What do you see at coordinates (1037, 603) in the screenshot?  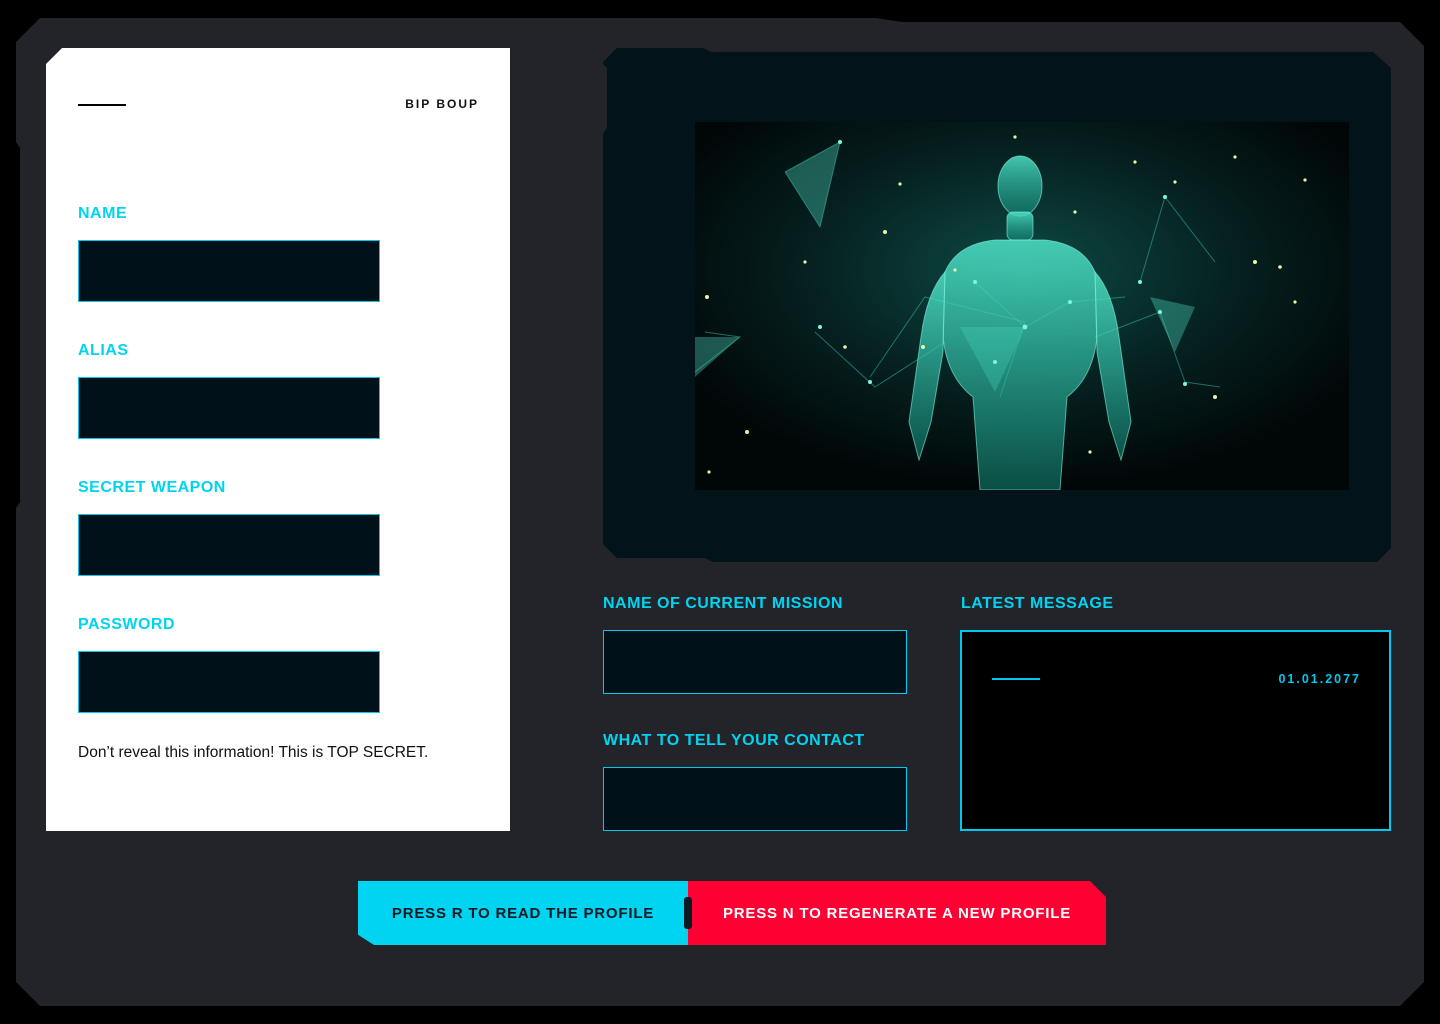 I see `latest-message-label: LATEST MESSAGE` at bounding box center [1037, 603].